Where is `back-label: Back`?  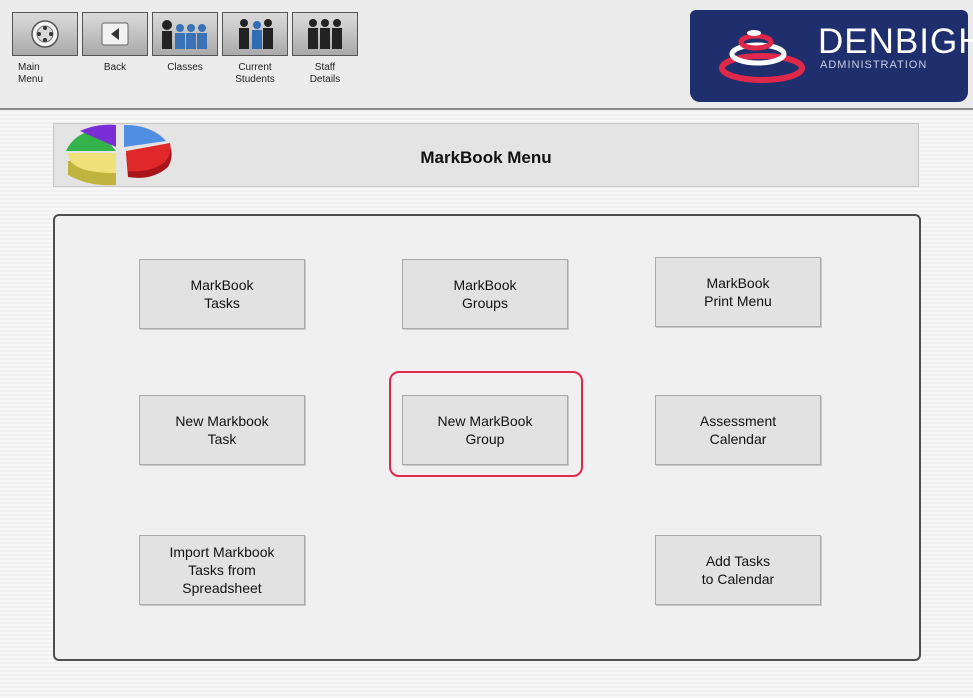
back-label: Back is located at coordinates (115, 67).